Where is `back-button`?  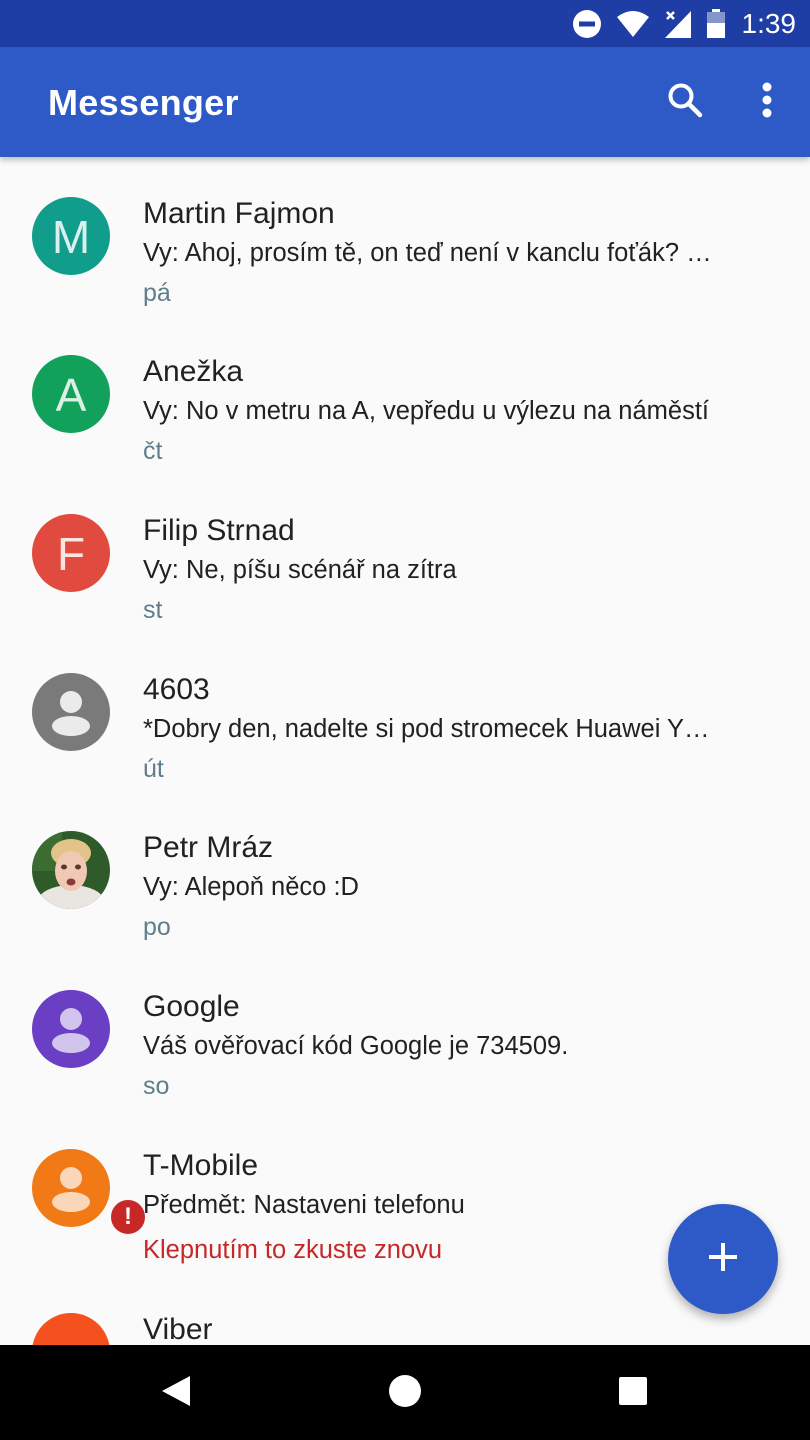
back-button is located at coordinates (176, 1393).